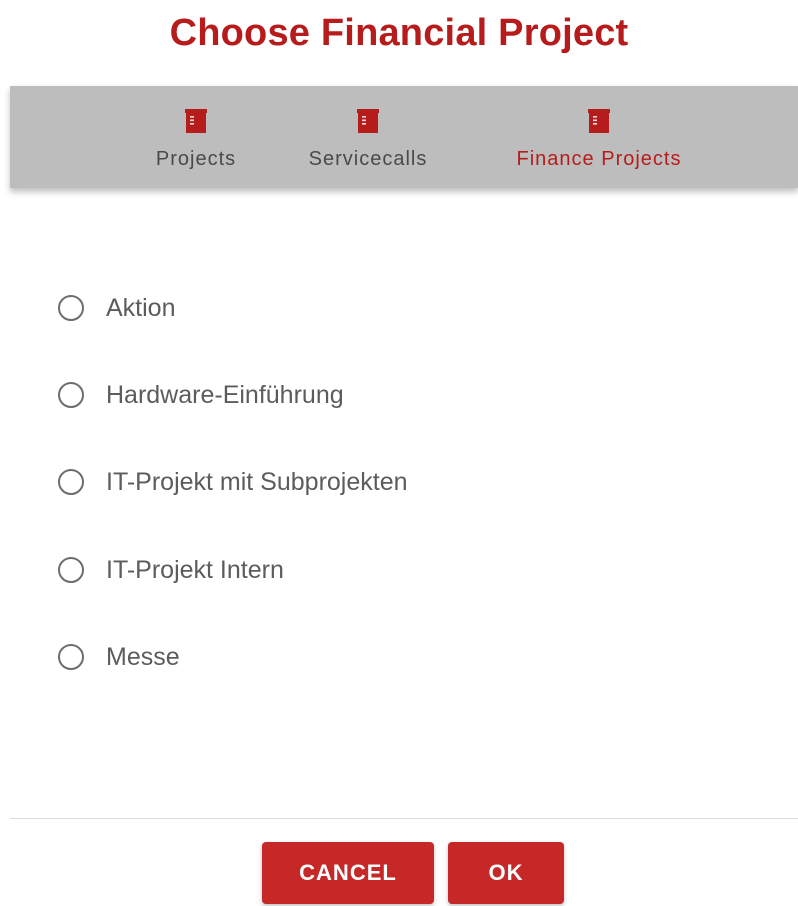  I want to click on radio-option-label: Aktion, so click(141, 307).